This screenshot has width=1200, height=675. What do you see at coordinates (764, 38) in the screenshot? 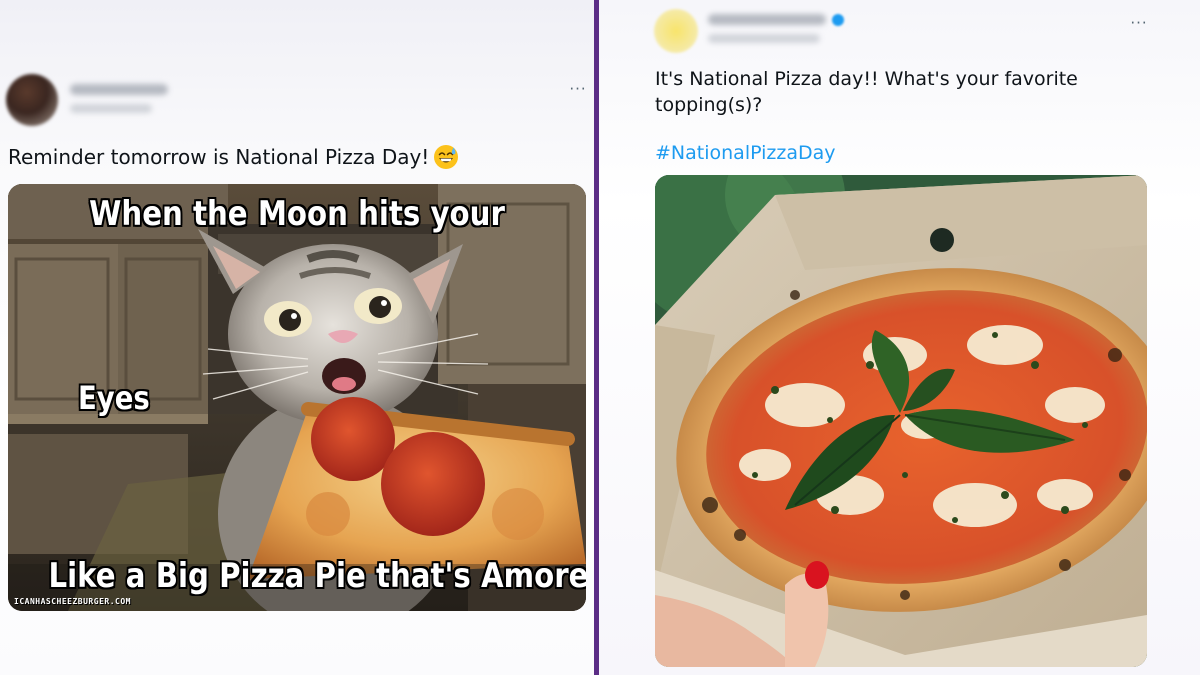
I see `right-user-handle-blurred` at bounding box center [764, 38].